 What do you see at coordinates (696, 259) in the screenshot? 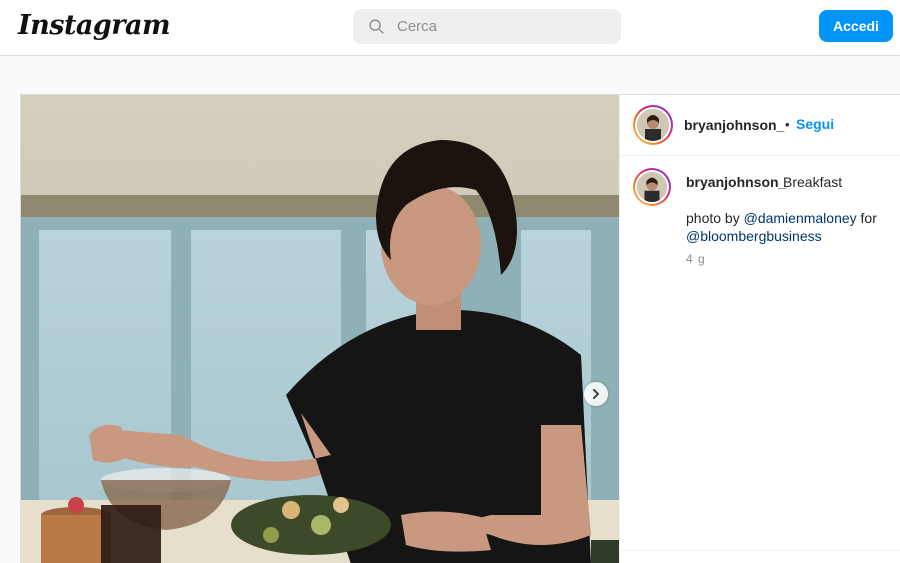
I see `post-time: 4 g` at bounding box center [696, 259].